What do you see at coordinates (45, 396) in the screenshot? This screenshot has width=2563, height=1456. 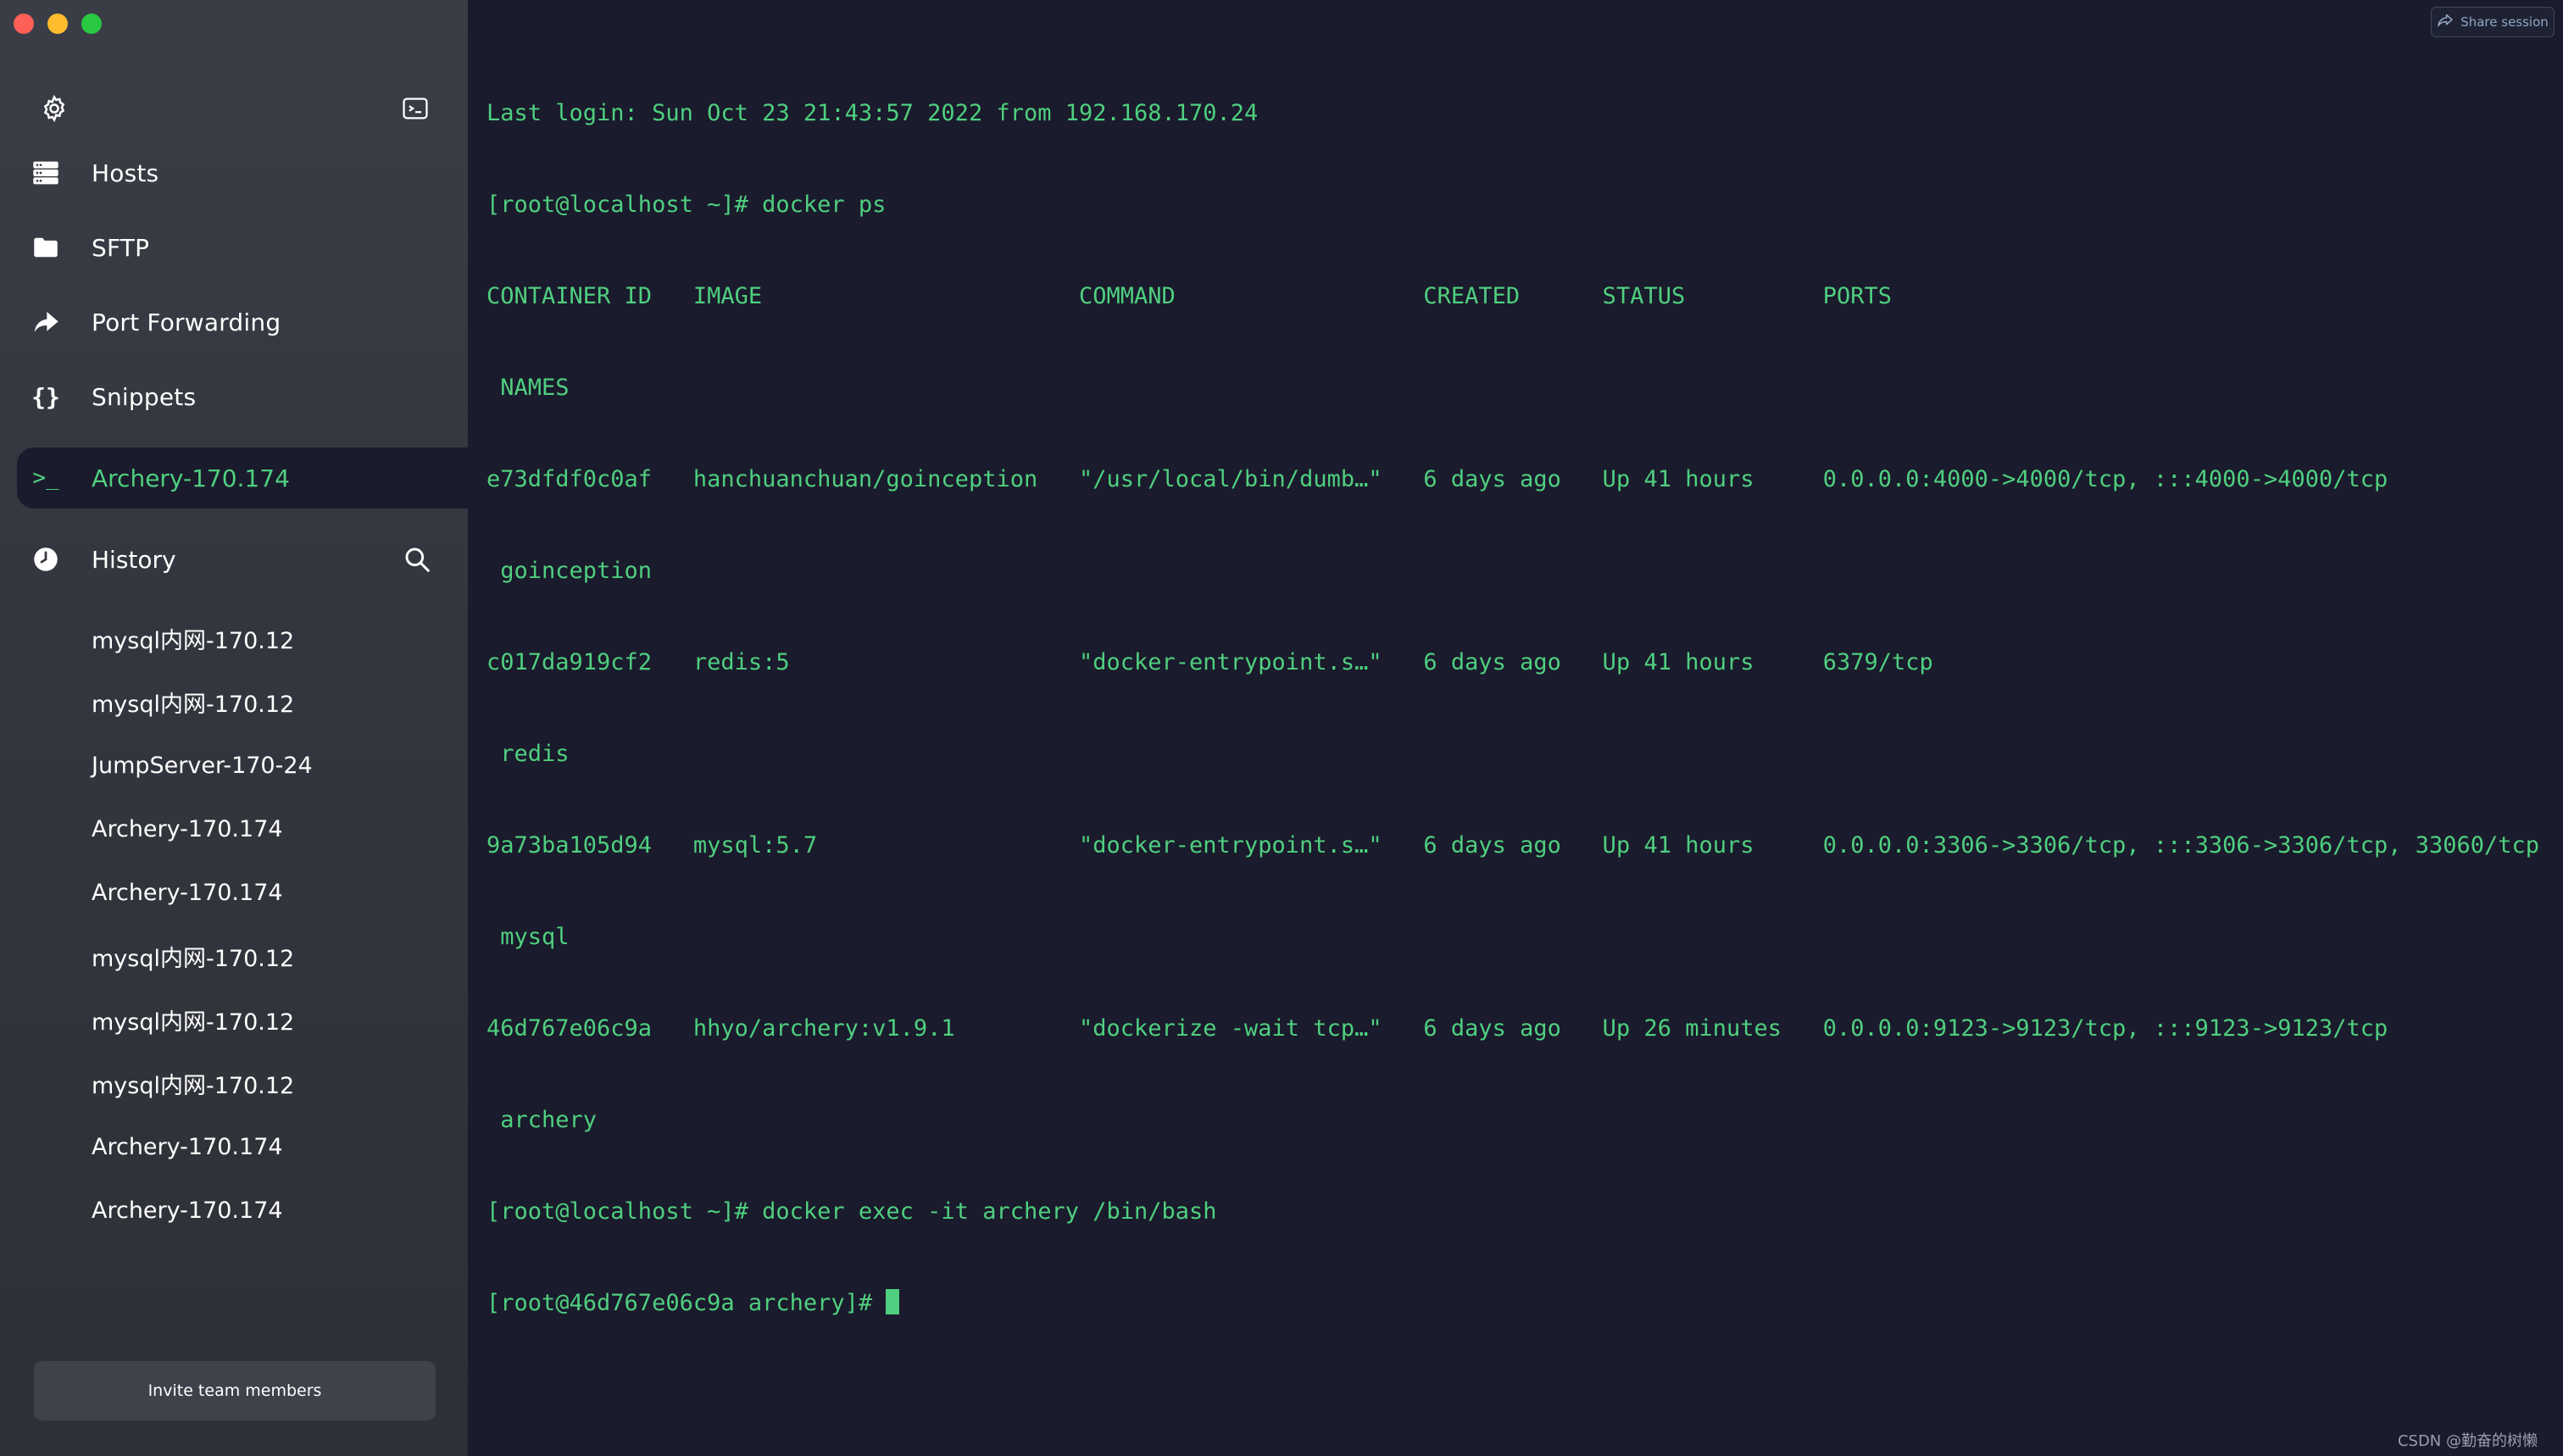 I see `braces-icon: {}` at bounding box center [45, 396].